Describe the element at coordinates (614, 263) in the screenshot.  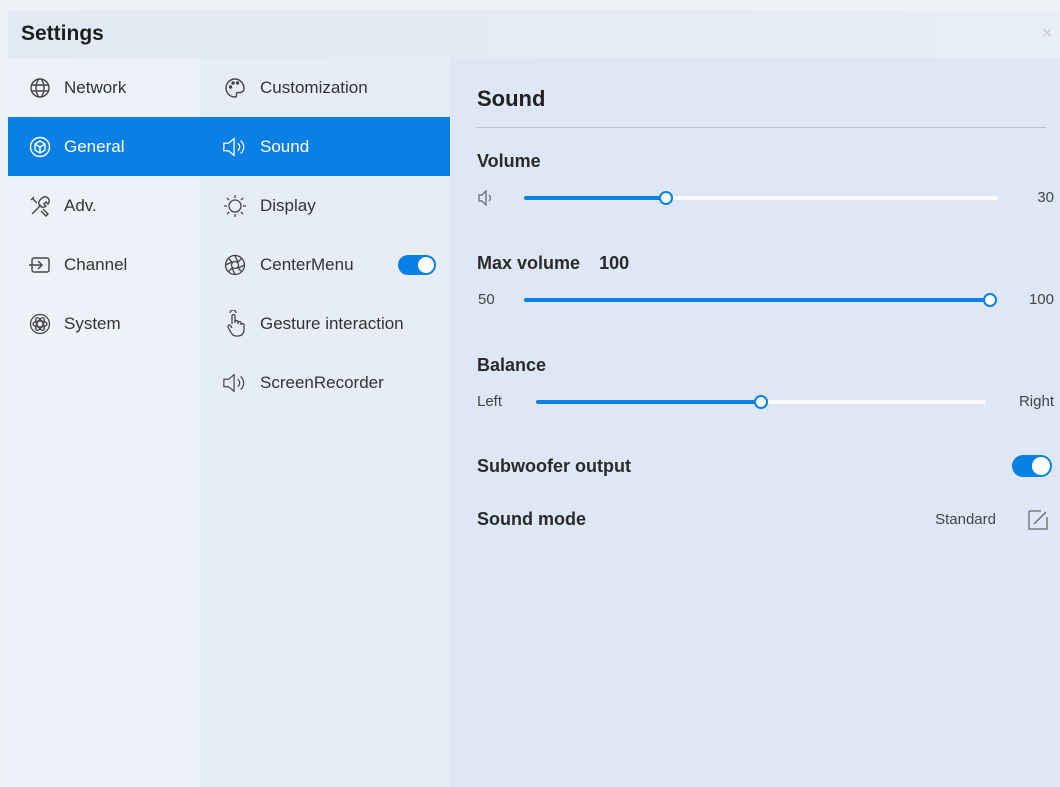
I see `max-volume-value: 100` at that location.